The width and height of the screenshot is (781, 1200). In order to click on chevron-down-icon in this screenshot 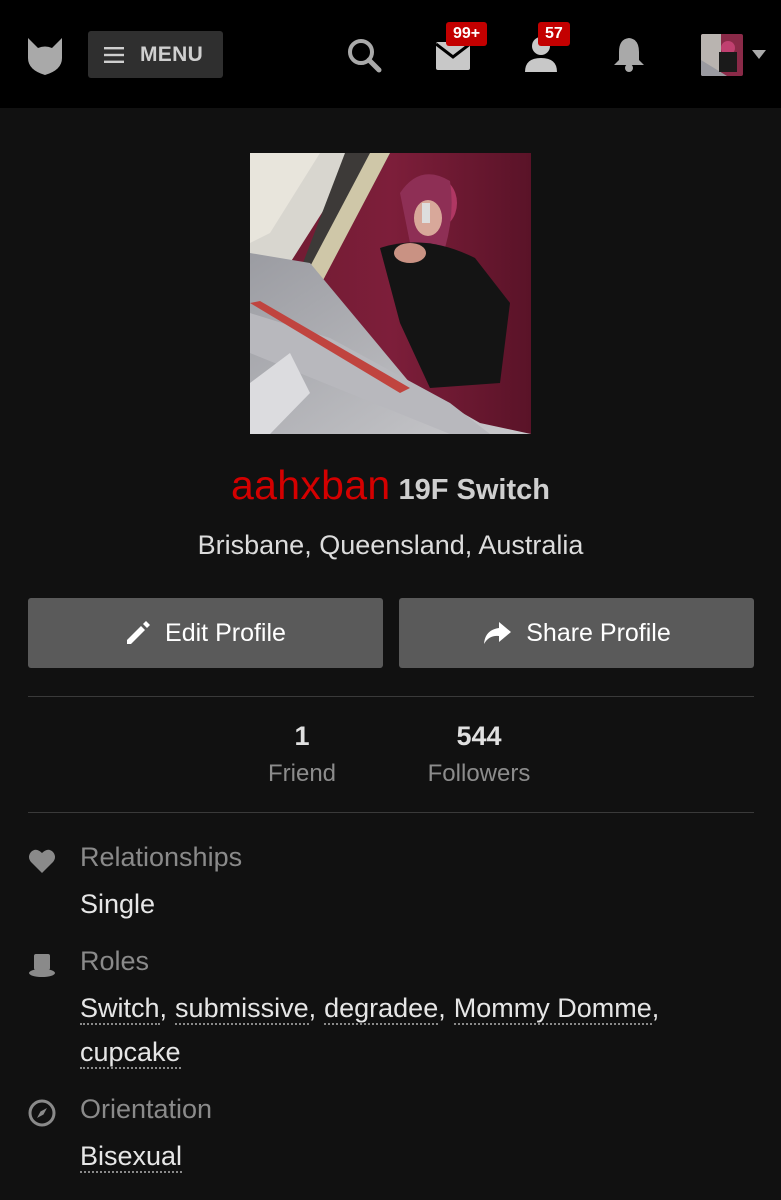, I will do `click(759, 54)`.